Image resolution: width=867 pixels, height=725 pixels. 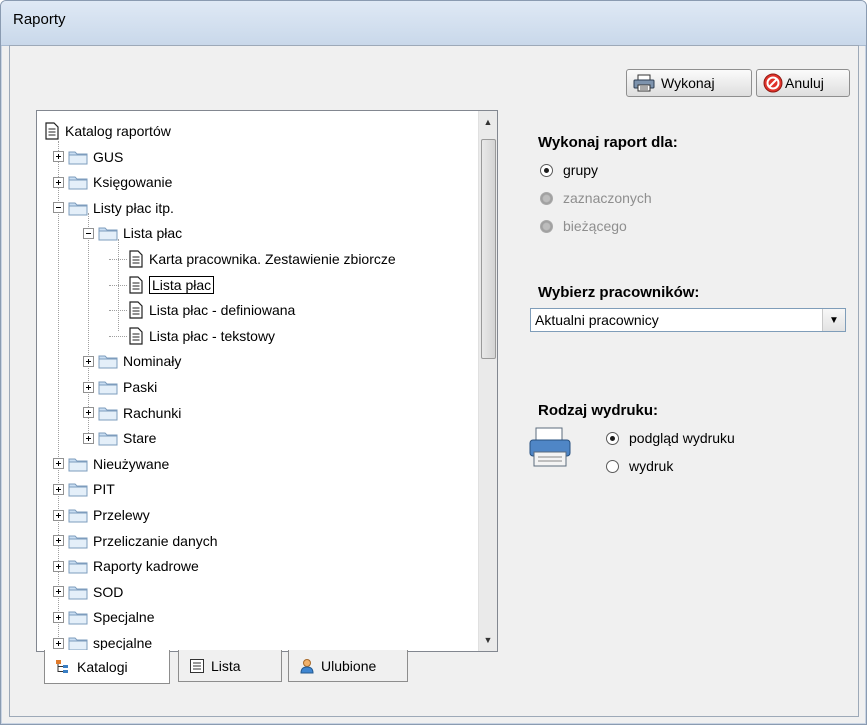 I want to click on tree-report-item: Lista płac - tekstowy, so click(x=202, y=336).